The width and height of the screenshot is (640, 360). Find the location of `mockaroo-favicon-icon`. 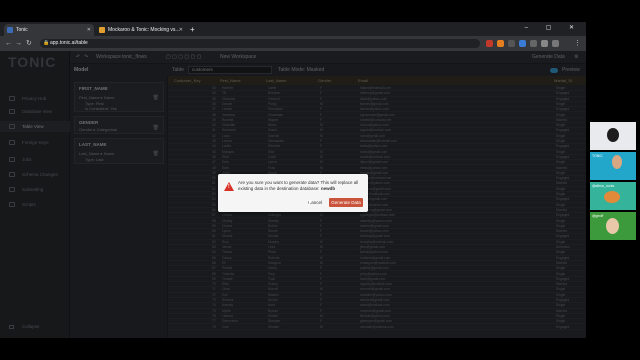

mockaroo-favicon-icon is located at coordinates (102, 30).